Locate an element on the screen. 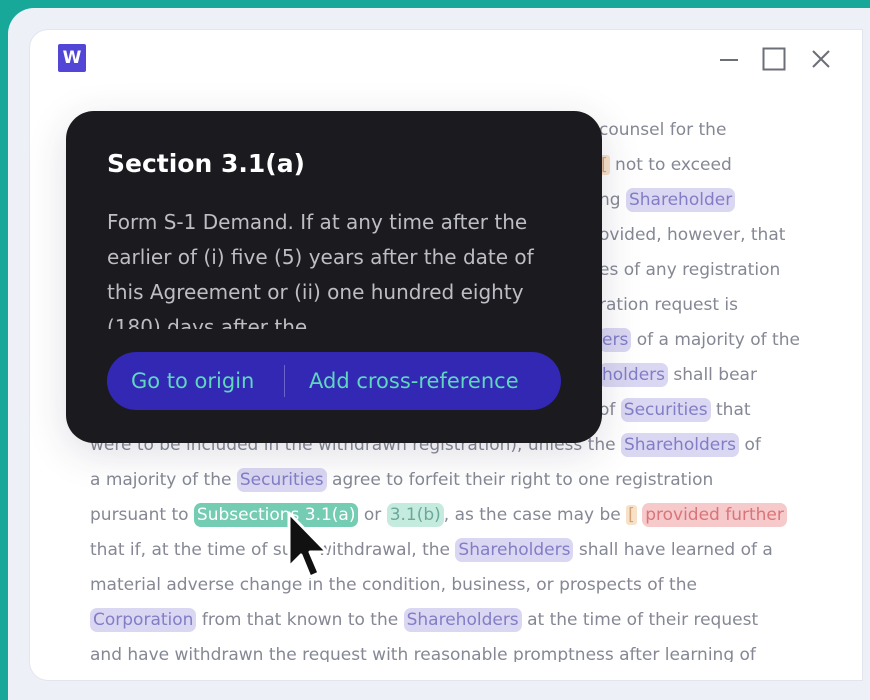 Image resolution: width=870 pixels, height=700 pixels. text-run: es of any registration is located at coordinates (690, 270).